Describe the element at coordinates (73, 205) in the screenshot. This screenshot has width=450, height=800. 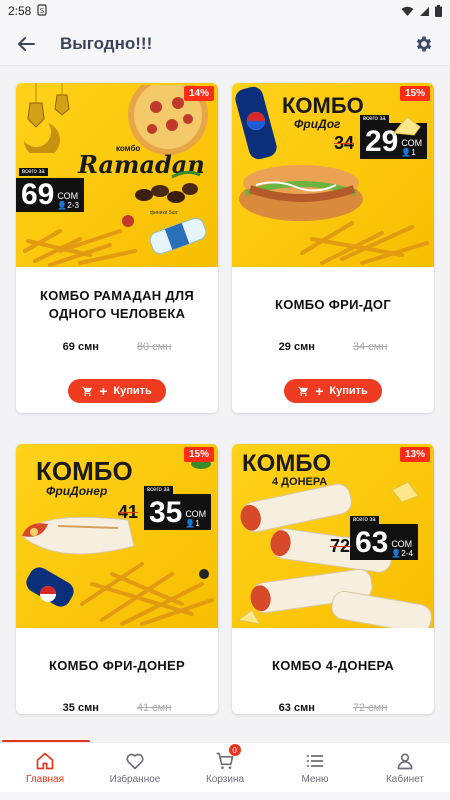
I see `art-persons: 2-3` at that location.